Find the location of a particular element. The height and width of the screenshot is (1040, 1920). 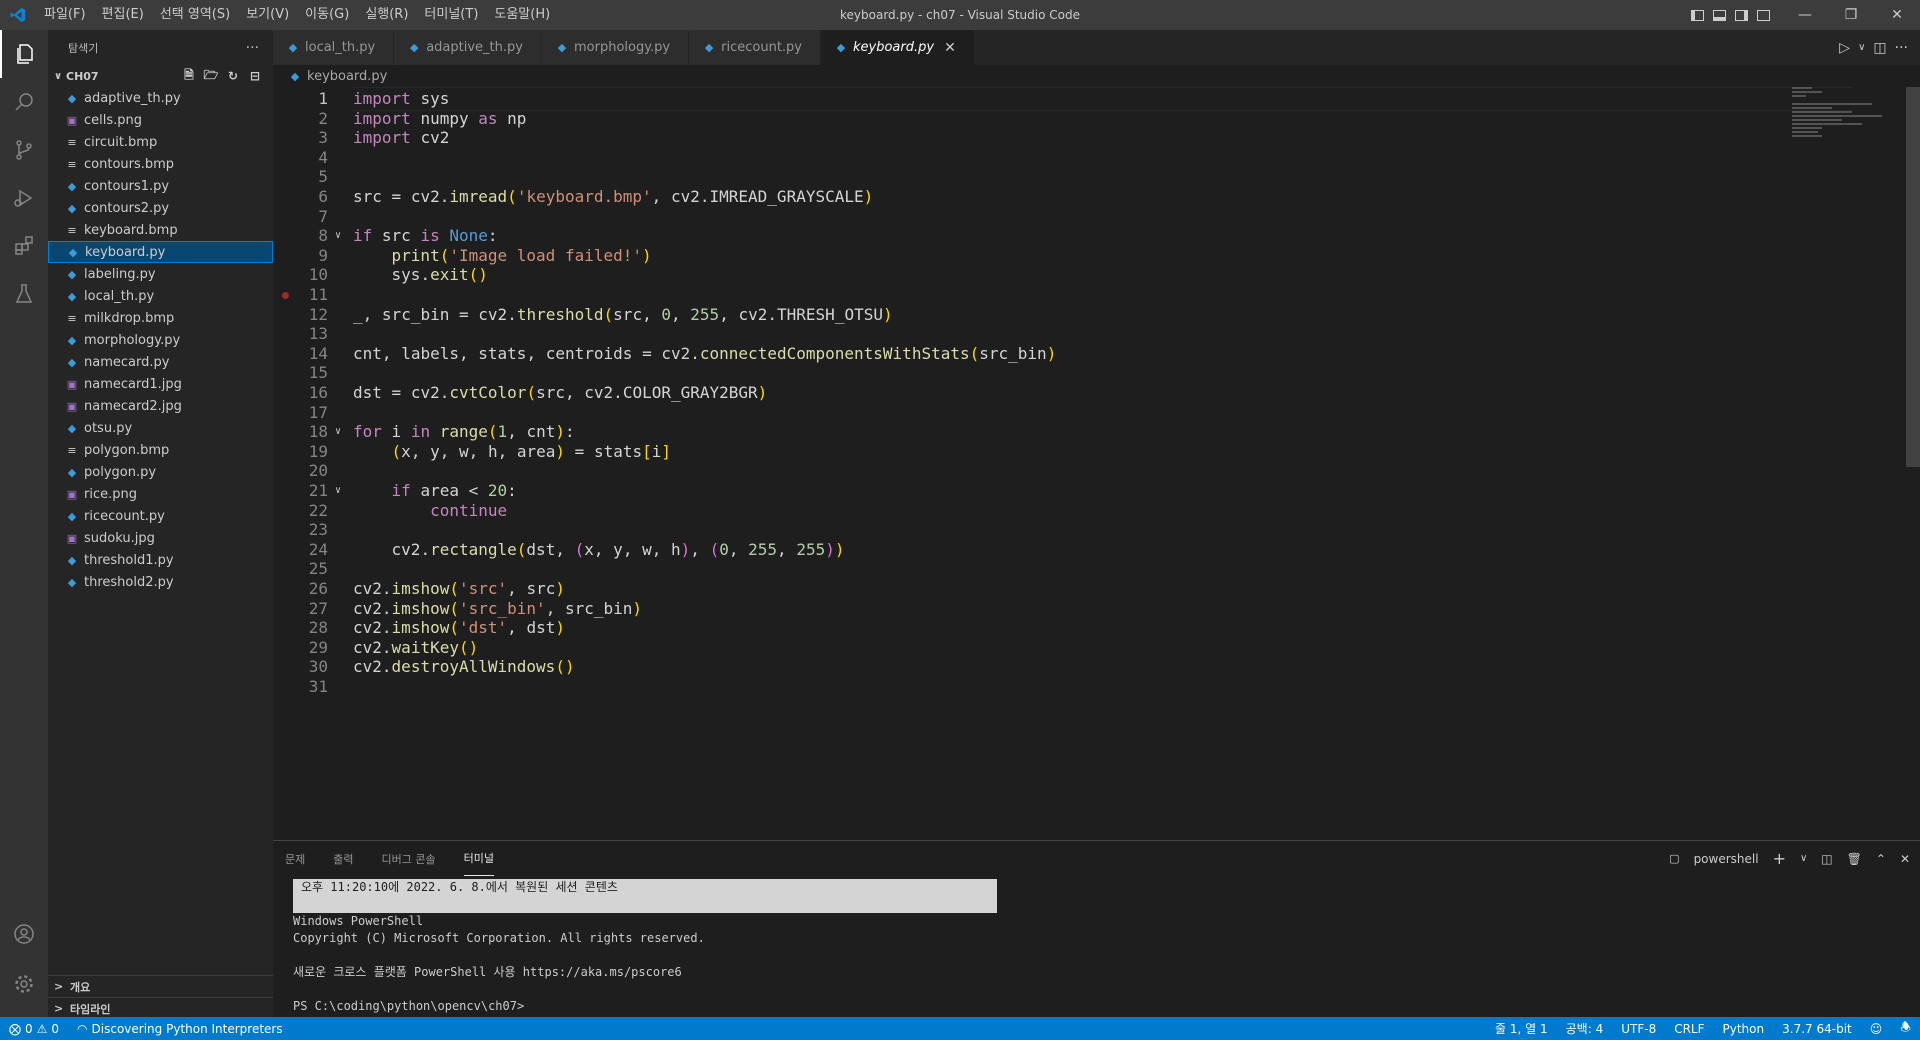

menu-item: 도움말(H) is located at coordinates (522, 15).